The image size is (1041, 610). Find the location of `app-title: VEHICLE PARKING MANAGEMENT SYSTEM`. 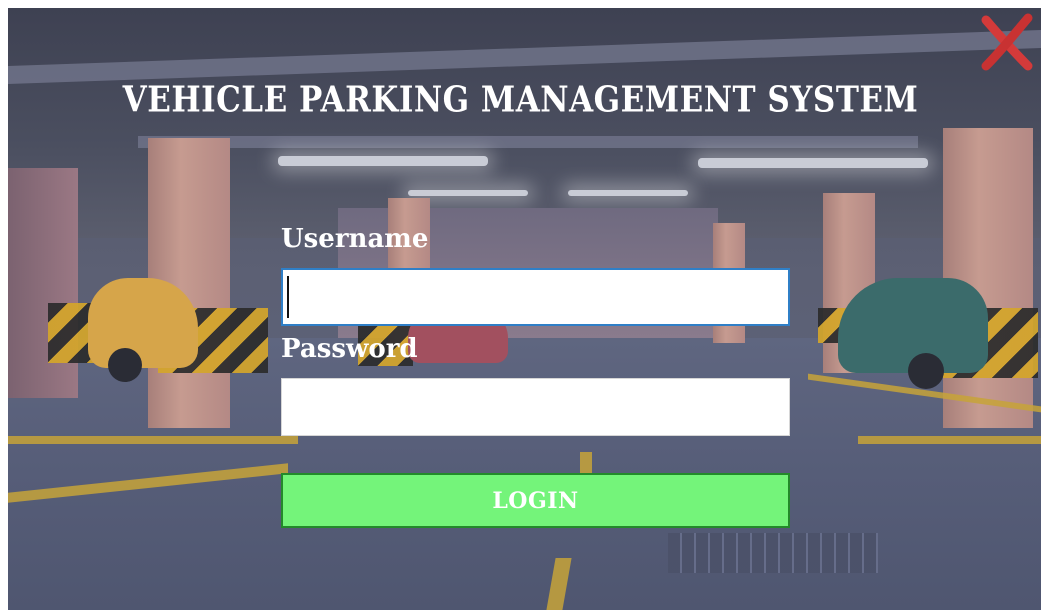

app-title: VEHICLE PARKING MANAGEMENT SYSTEM is located at coordinates (520, 100).